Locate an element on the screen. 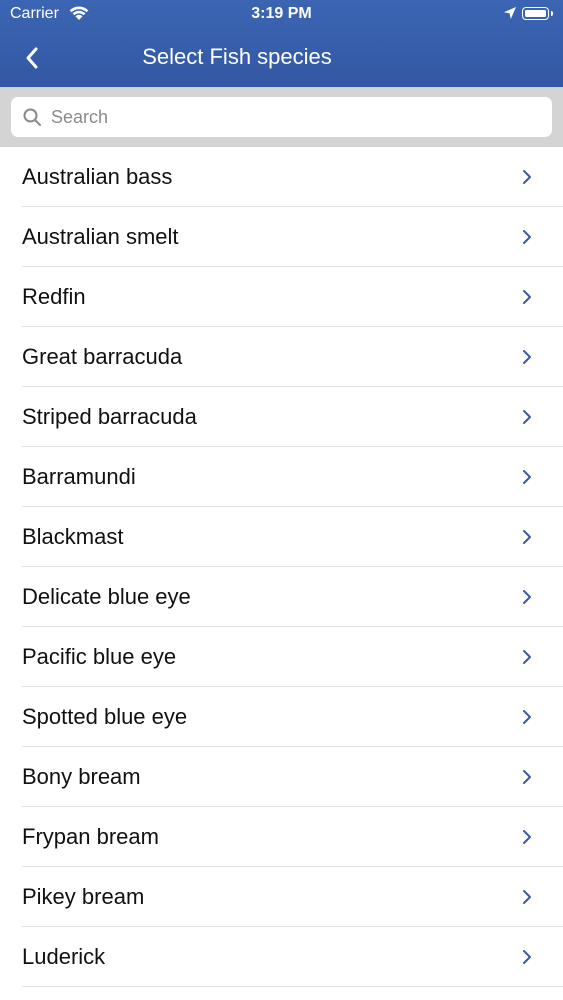 This screenshot has width=563, height=1000. status-bar: Carrier 3:19 PM is located at coordinates (281, 15).